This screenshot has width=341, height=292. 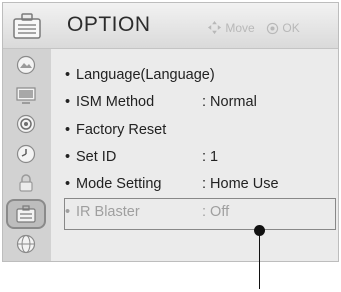 What do you see at coordinates (229, 102) in the screenshot?
I see `menu-item-value: : Normal` at bounding box center [229, 102].